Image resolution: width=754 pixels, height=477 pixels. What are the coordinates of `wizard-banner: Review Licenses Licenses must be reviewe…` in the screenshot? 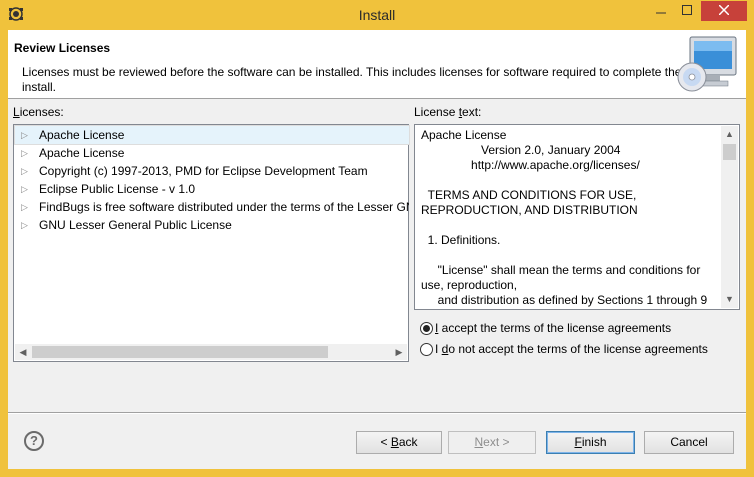 It's located at (377, 64).